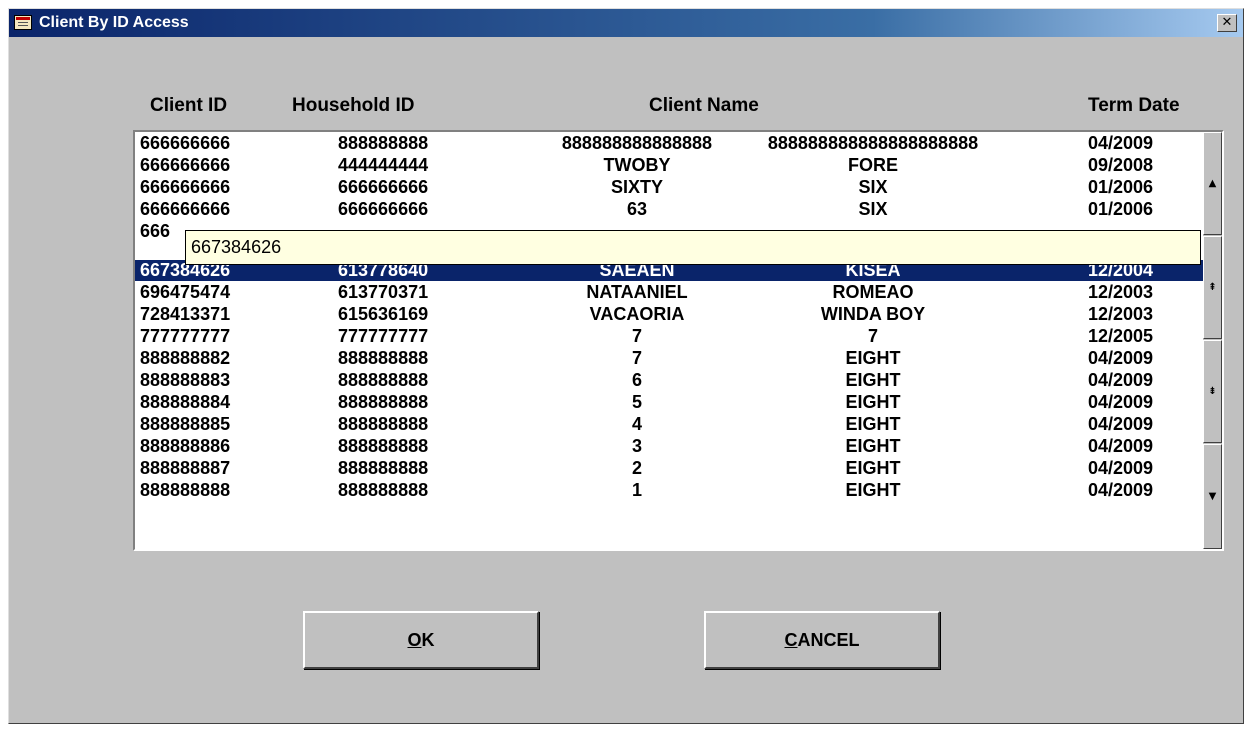 The width and height of the screenshot is (1254, 732). What do you see at coordinates (693, 247) in the screenshot?
I see `client-id-tooltip: 667384626` at bounding box center [693, 247].